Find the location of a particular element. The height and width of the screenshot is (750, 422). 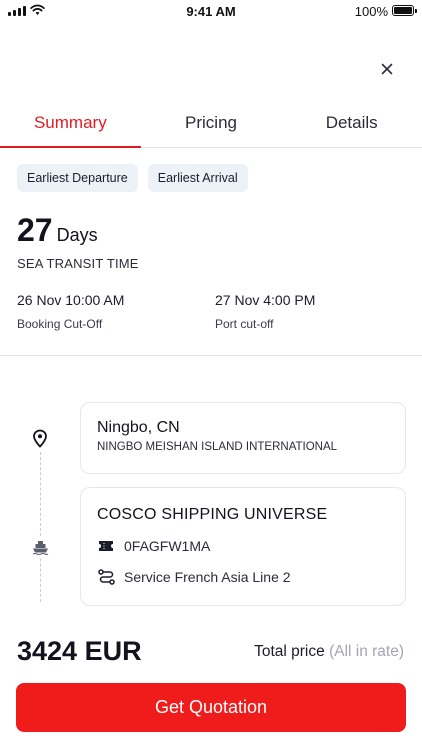

battery-icon is located at coordinates (404, 10).